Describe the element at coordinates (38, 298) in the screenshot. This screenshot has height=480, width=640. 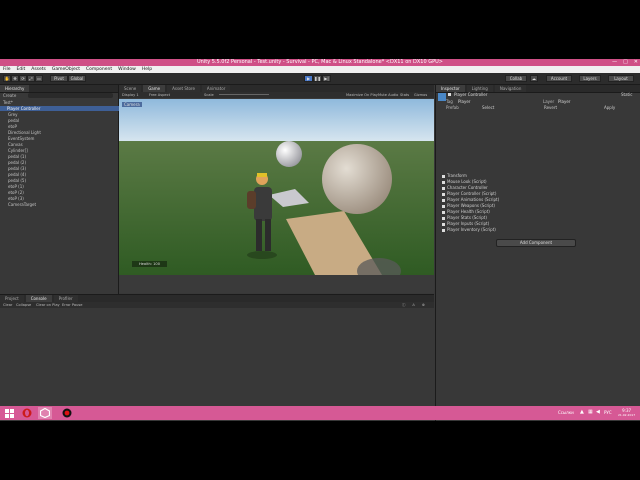
I see `tab-console: Console` at that location.